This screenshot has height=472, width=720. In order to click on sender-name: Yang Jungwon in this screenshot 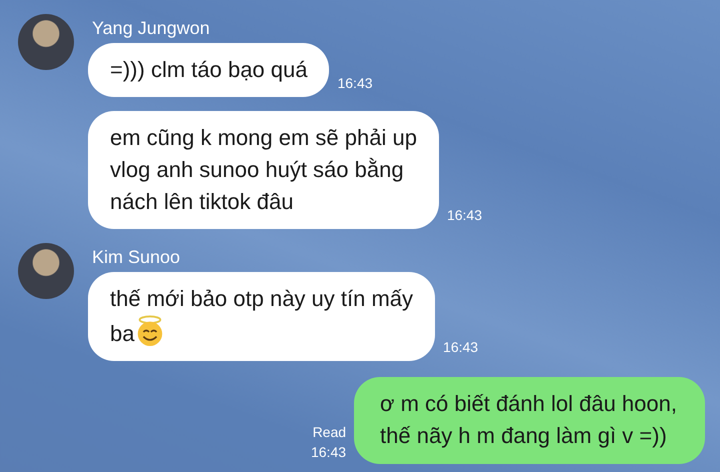, I will do `click(151, 28)`.